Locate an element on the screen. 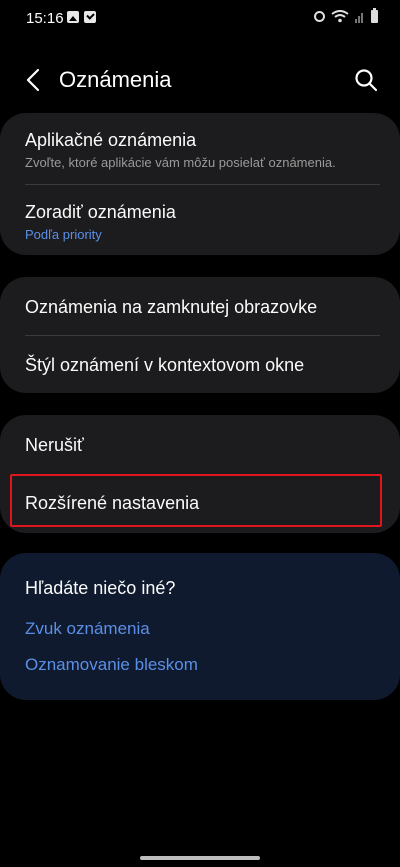 This screenshot has height=867, width=400. alarm-icon is located at coordinates (319, 16).